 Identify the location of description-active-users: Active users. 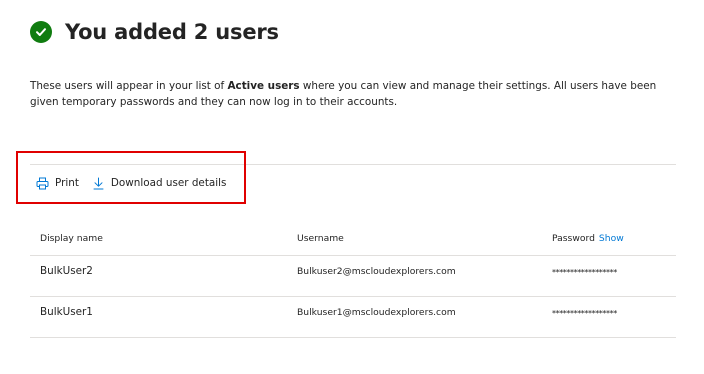
(263, 86).